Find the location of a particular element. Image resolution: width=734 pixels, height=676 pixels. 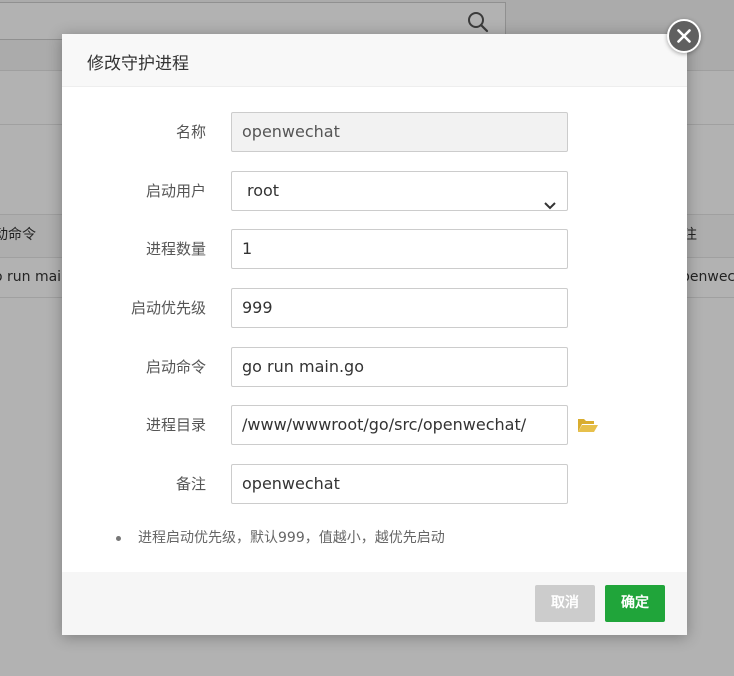

priority-label: 启动优先级 is located at coordinates (168, 308).